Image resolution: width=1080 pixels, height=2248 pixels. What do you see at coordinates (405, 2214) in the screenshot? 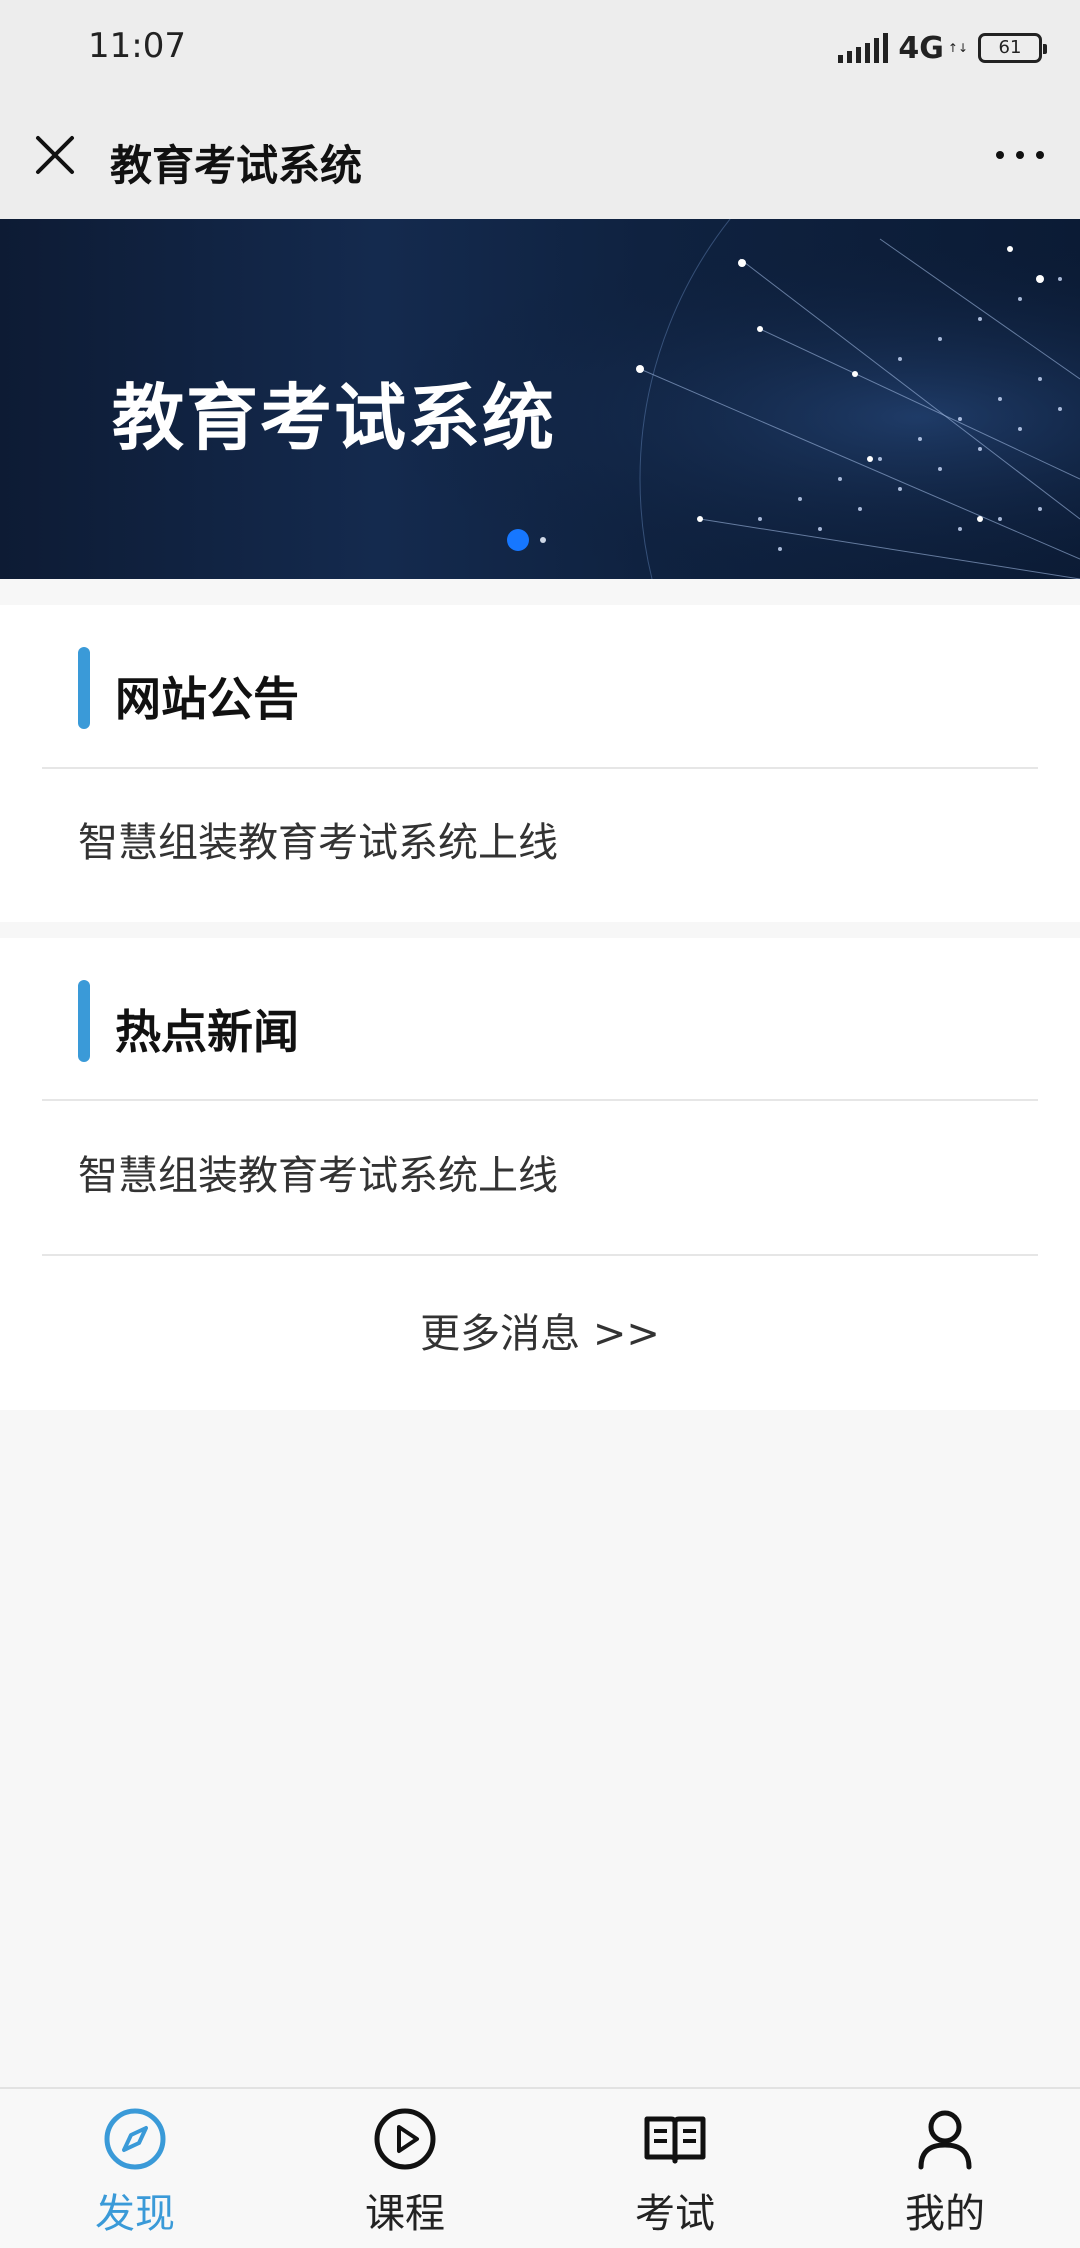
I see `tab-label: 课程` at bounding box center [405, 2214].